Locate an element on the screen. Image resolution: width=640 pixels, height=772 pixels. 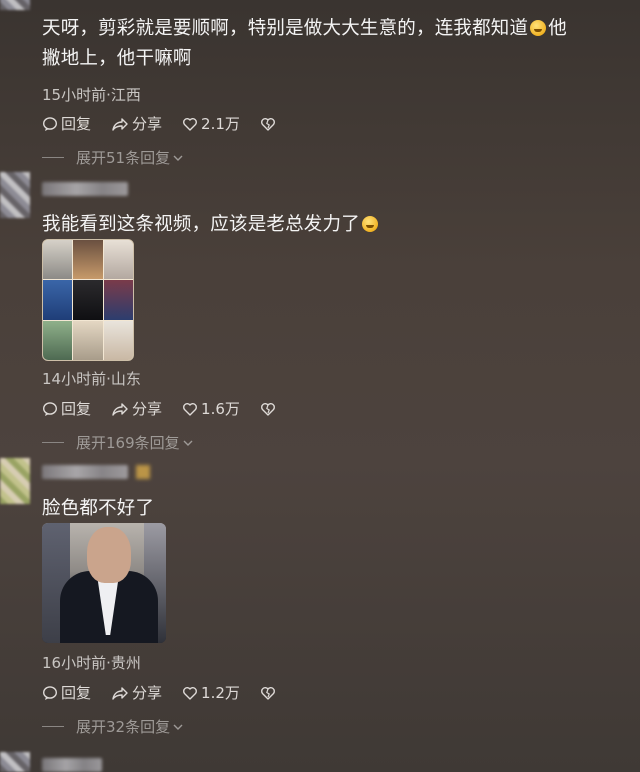
comment-meta: 16小时前·贵州 is located at coordinates (91, 663).